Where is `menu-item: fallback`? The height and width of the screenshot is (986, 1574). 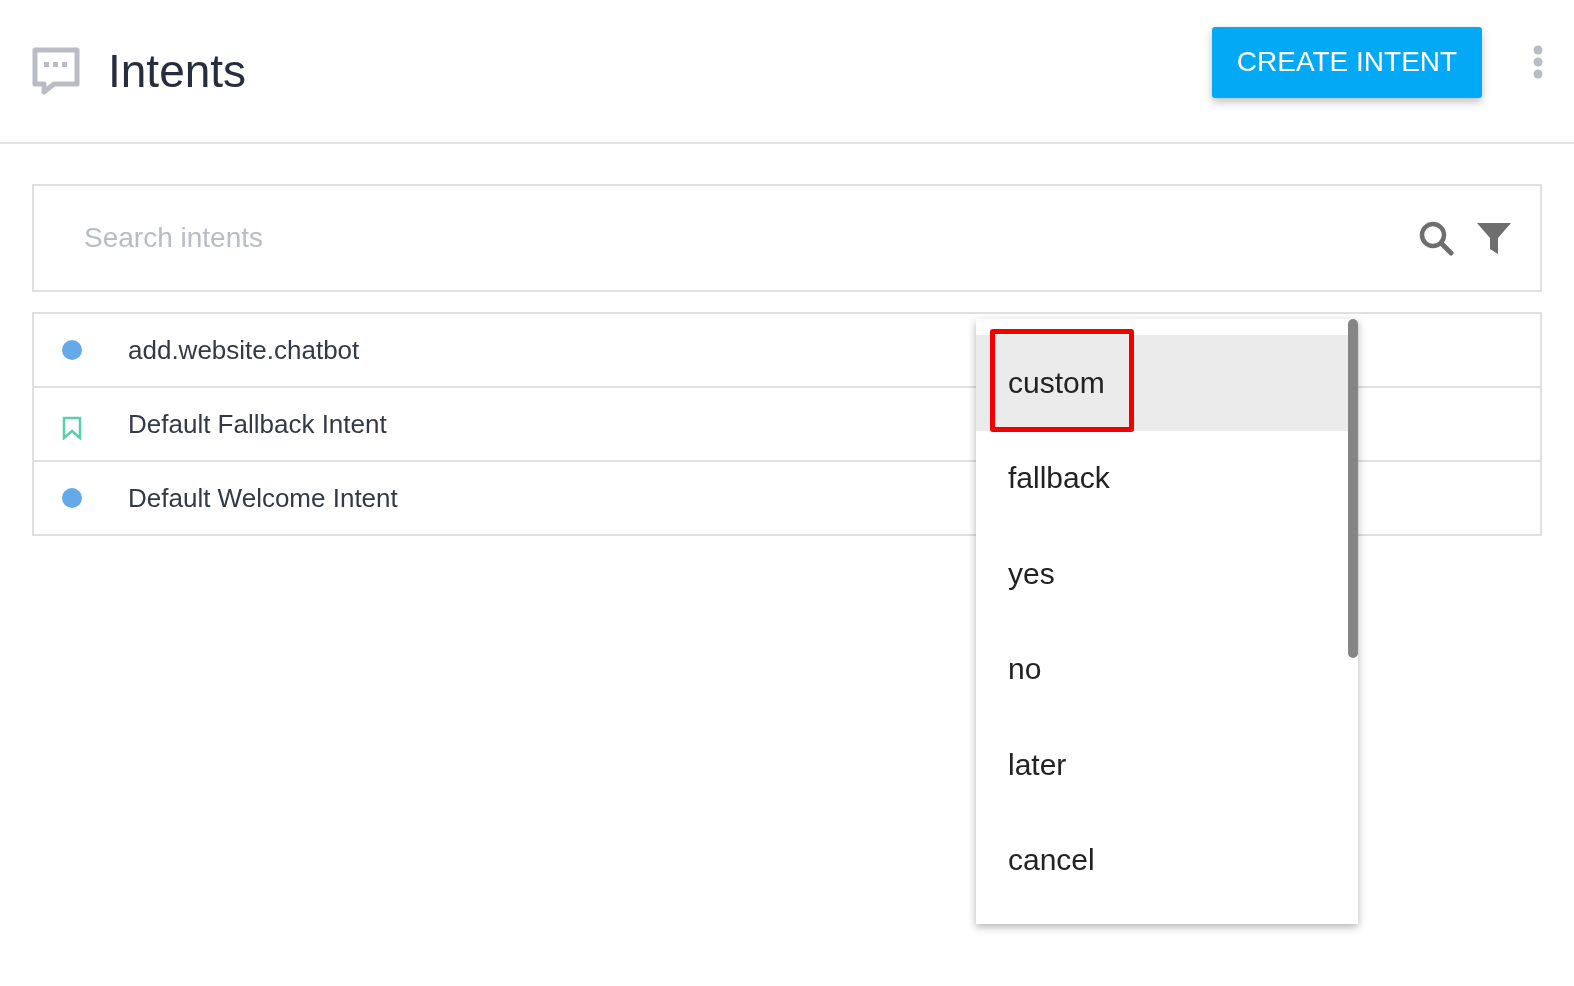
menu-item: fallback is located at coordinates (1162, 478).